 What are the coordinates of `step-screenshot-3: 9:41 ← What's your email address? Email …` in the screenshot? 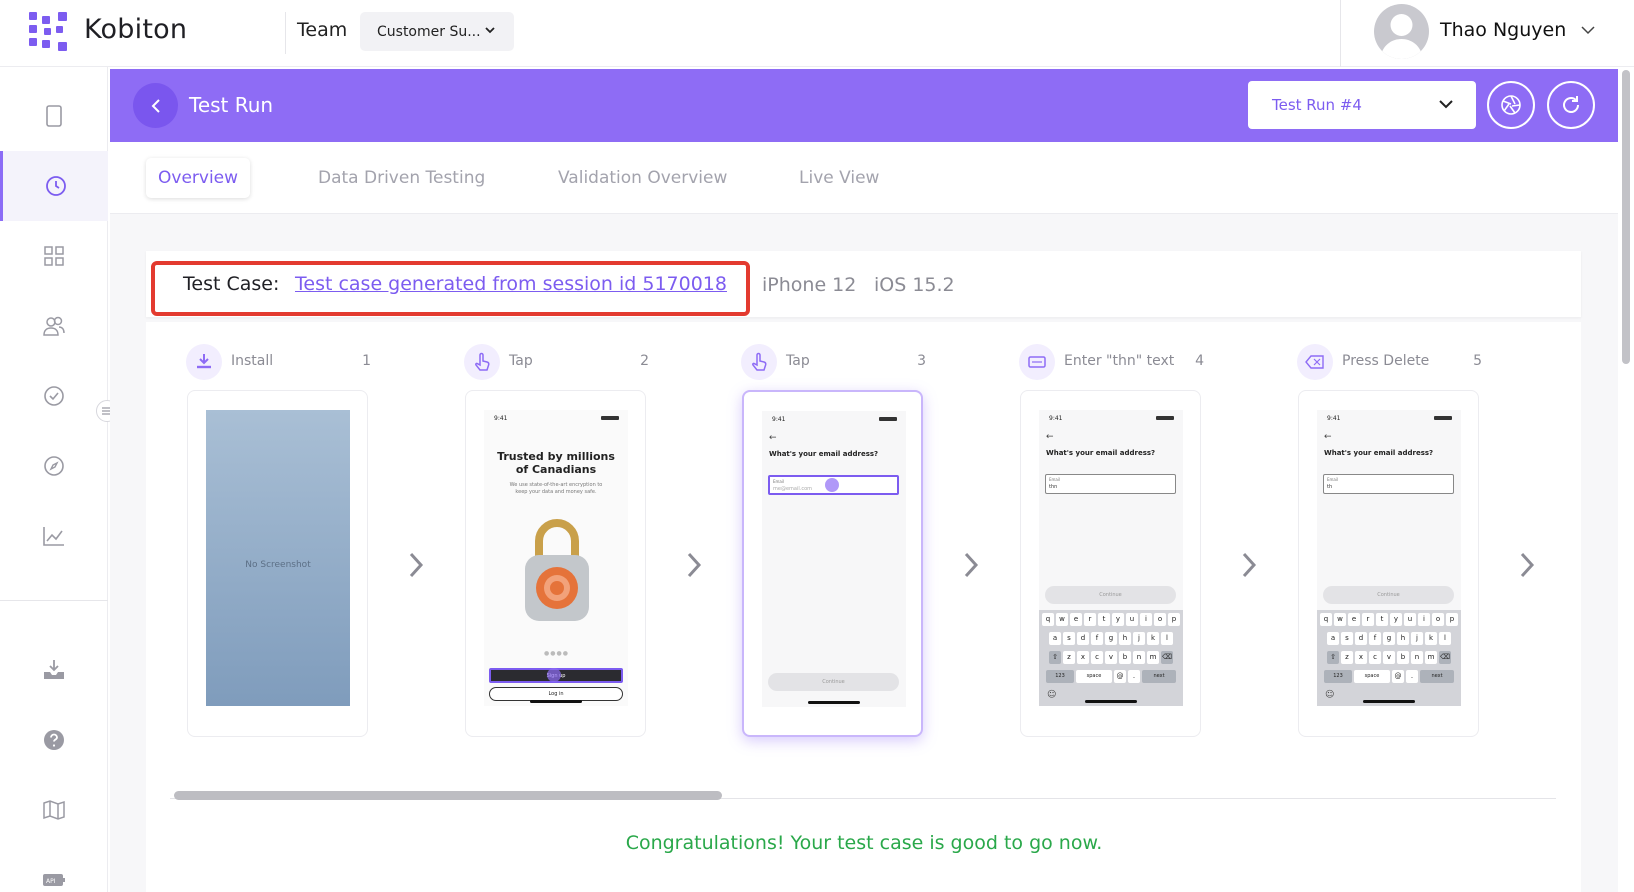 It's located at (832, 563).